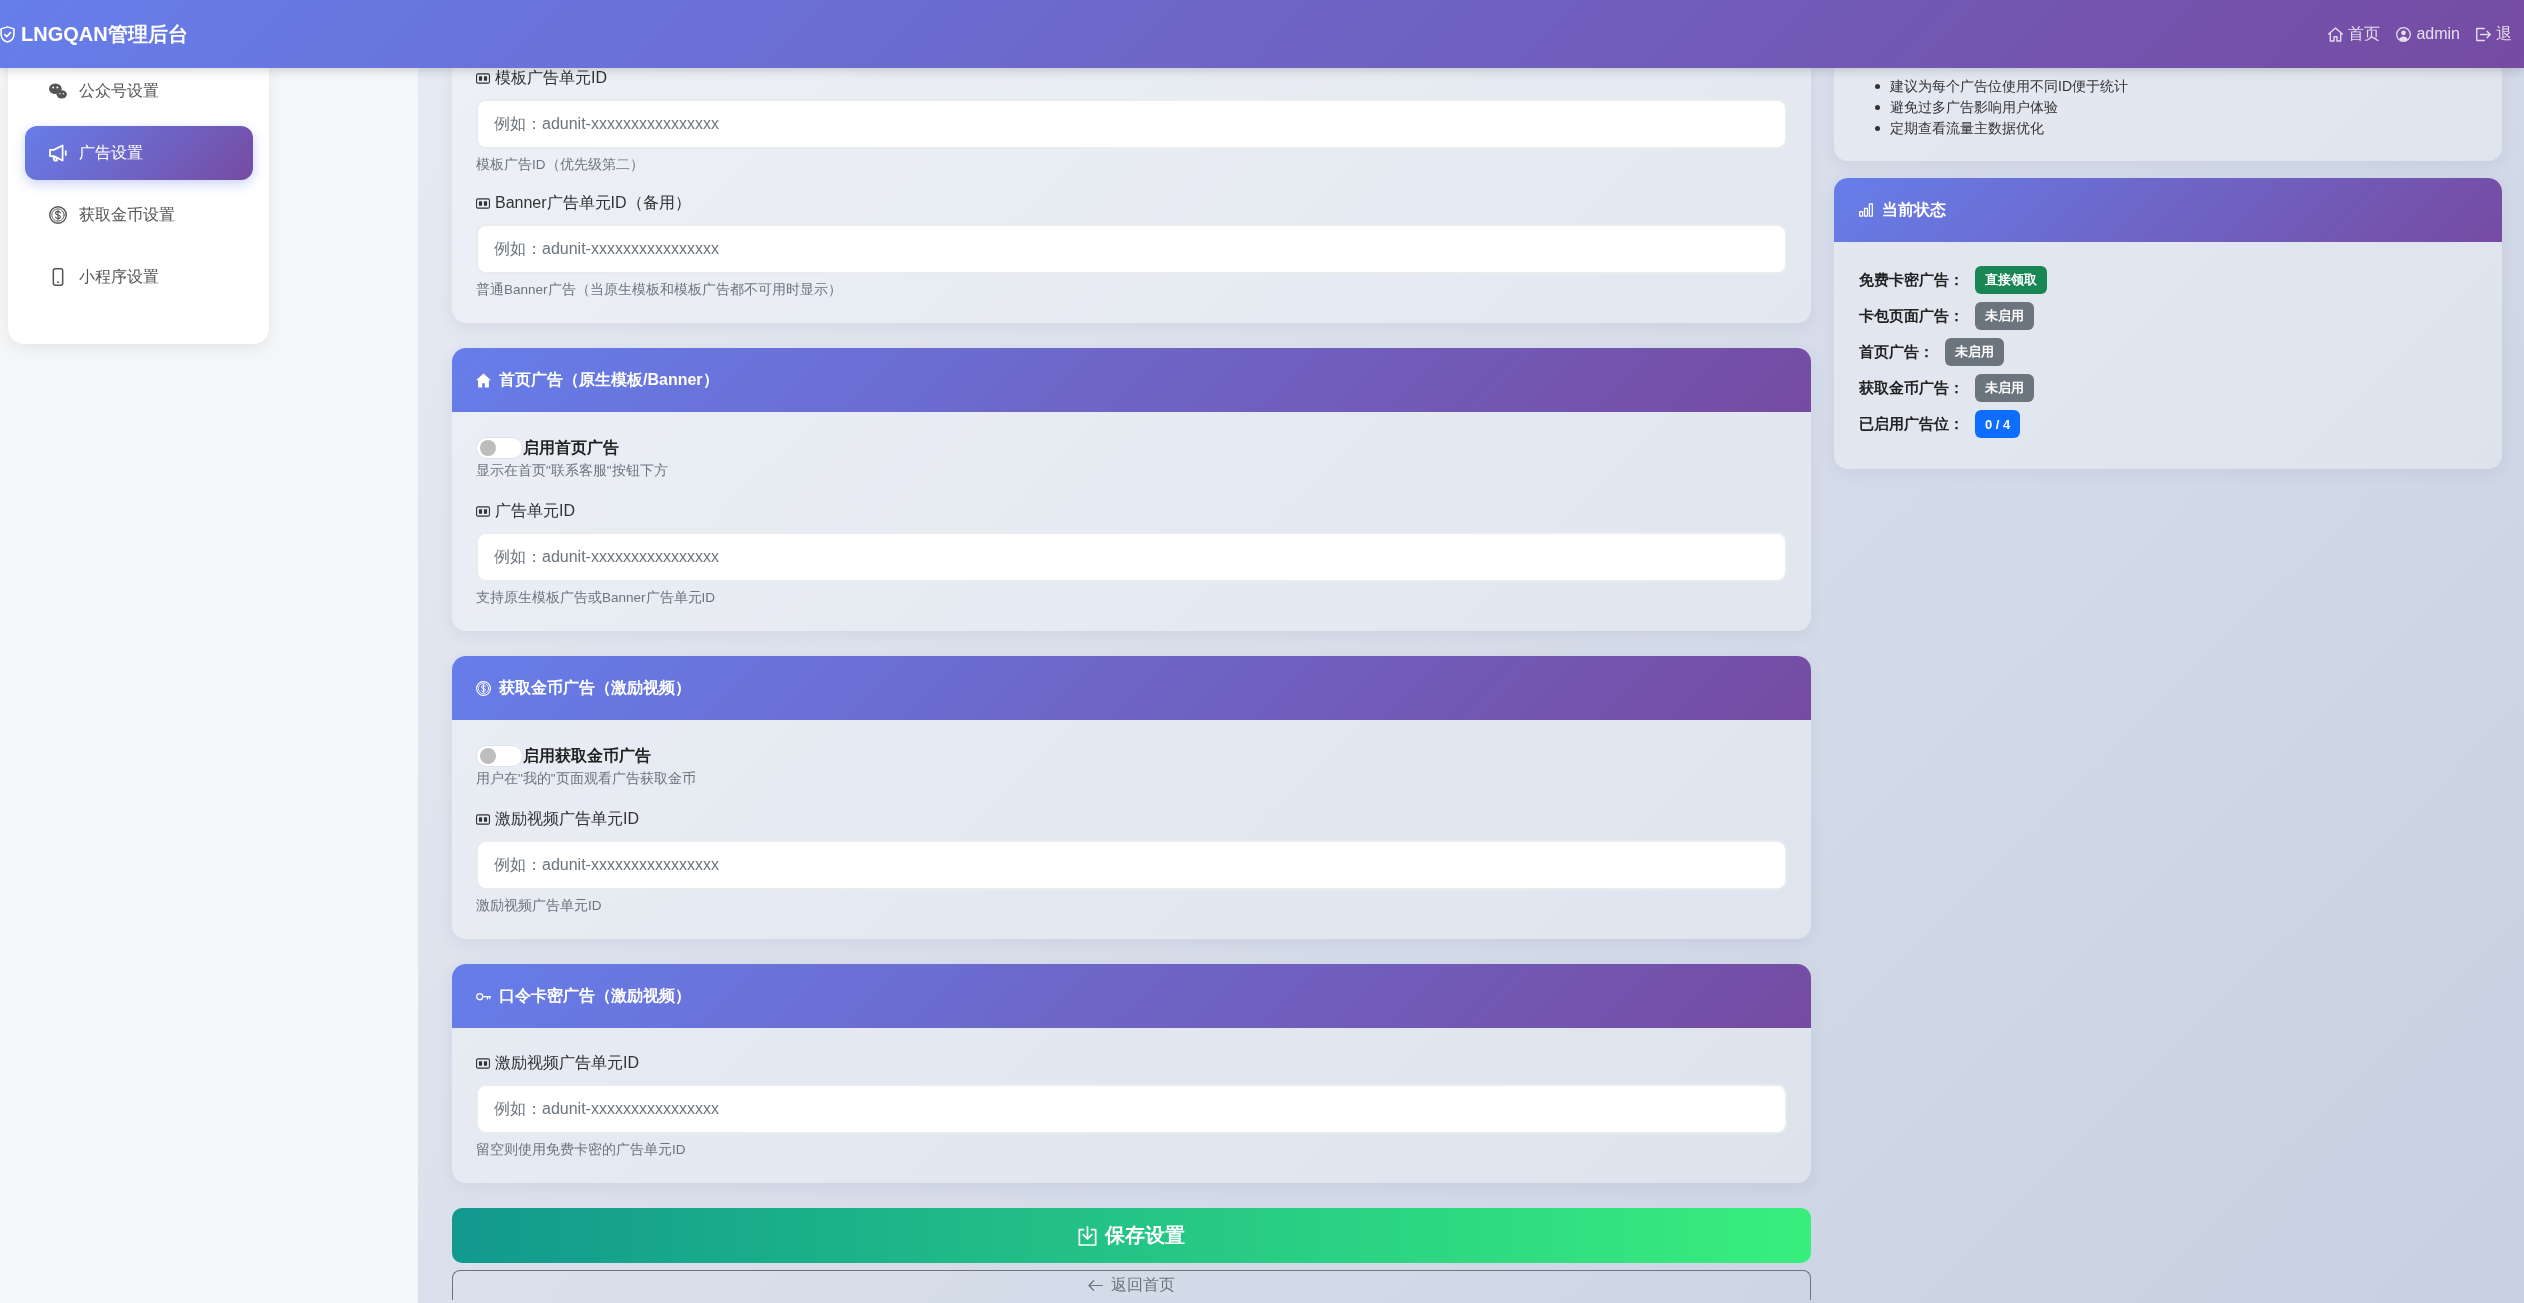 Image resolution: width=2524 pixels, height=1303 pixels. Describe the element at coordinates (2011, 280) in the screenshot. I see `status-badge: 直接领取` at that location.